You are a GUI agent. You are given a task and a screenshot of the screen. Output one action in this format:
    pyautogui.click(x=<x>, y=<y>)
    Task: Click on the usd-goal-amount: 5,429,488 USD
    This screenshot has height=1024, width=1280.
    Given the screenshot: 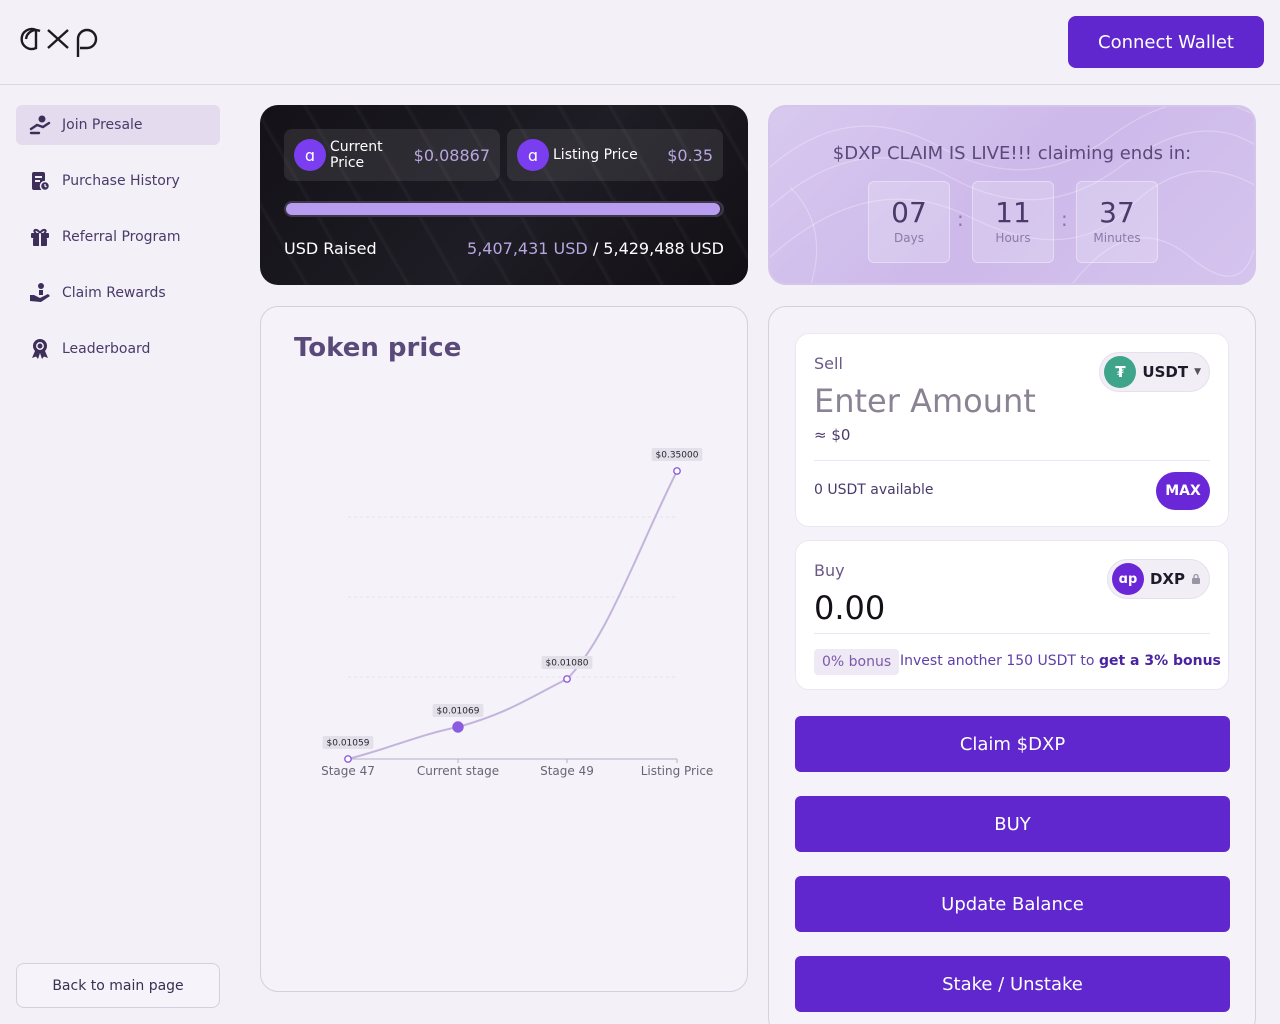 What is the action you would take?
    pyautogui.click(x=663, y=248)
    